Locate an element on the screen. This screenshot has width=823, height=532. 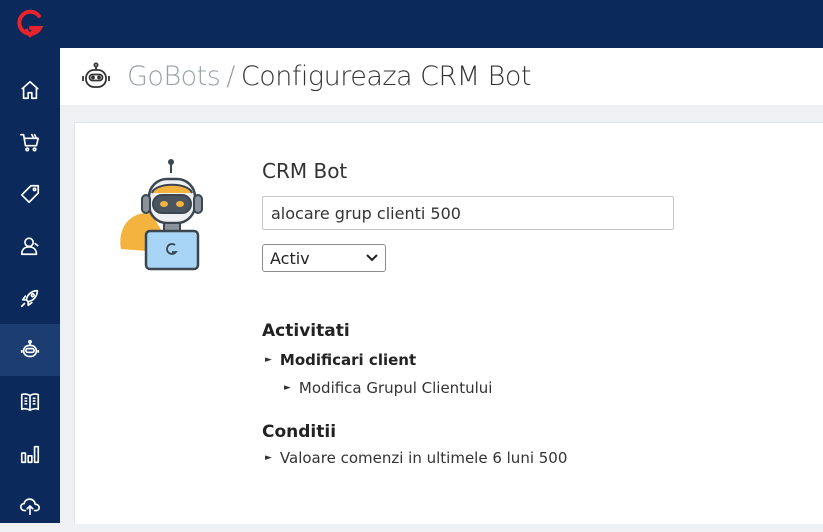
sidebar-item-customers is located at coordinates (30, 246).